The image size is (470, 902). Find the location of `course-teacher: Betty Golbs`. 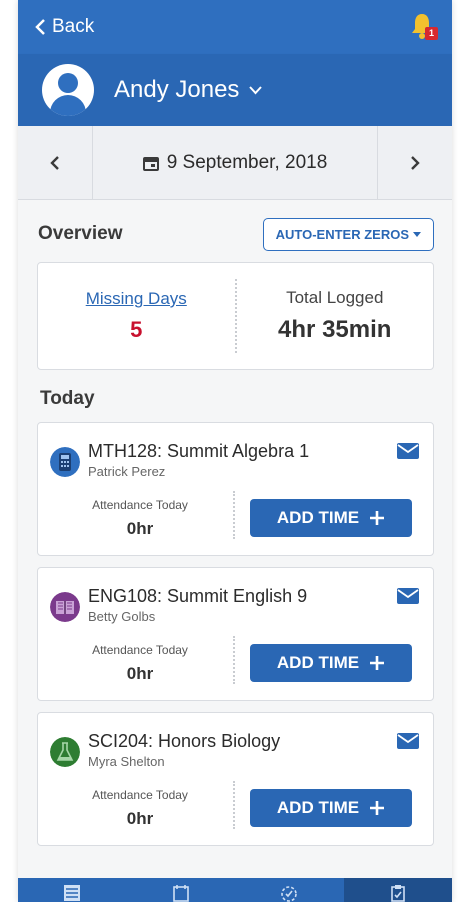

course-teacher: Betty Golbs is located at coordinates (122, 616).